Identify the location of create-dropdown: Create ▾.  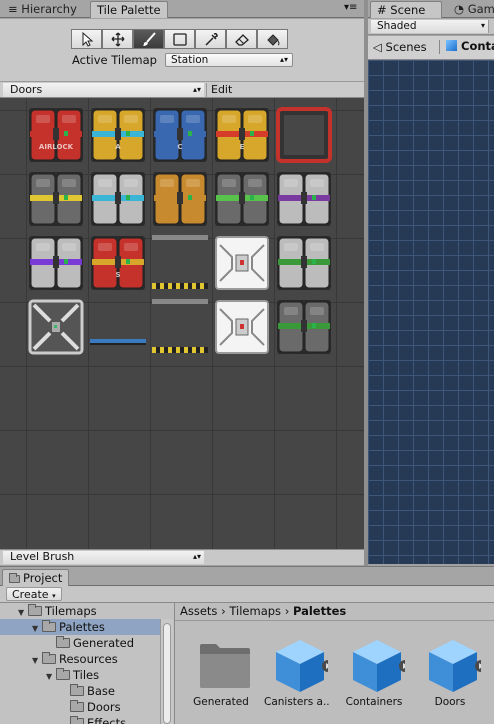
(34, 594).